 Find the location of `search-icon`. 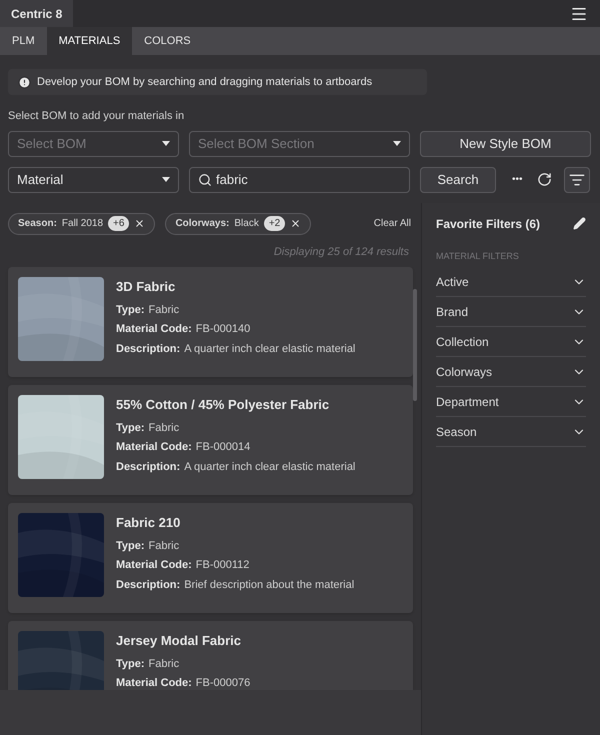

search-icon is located at coordinates (205, 179).